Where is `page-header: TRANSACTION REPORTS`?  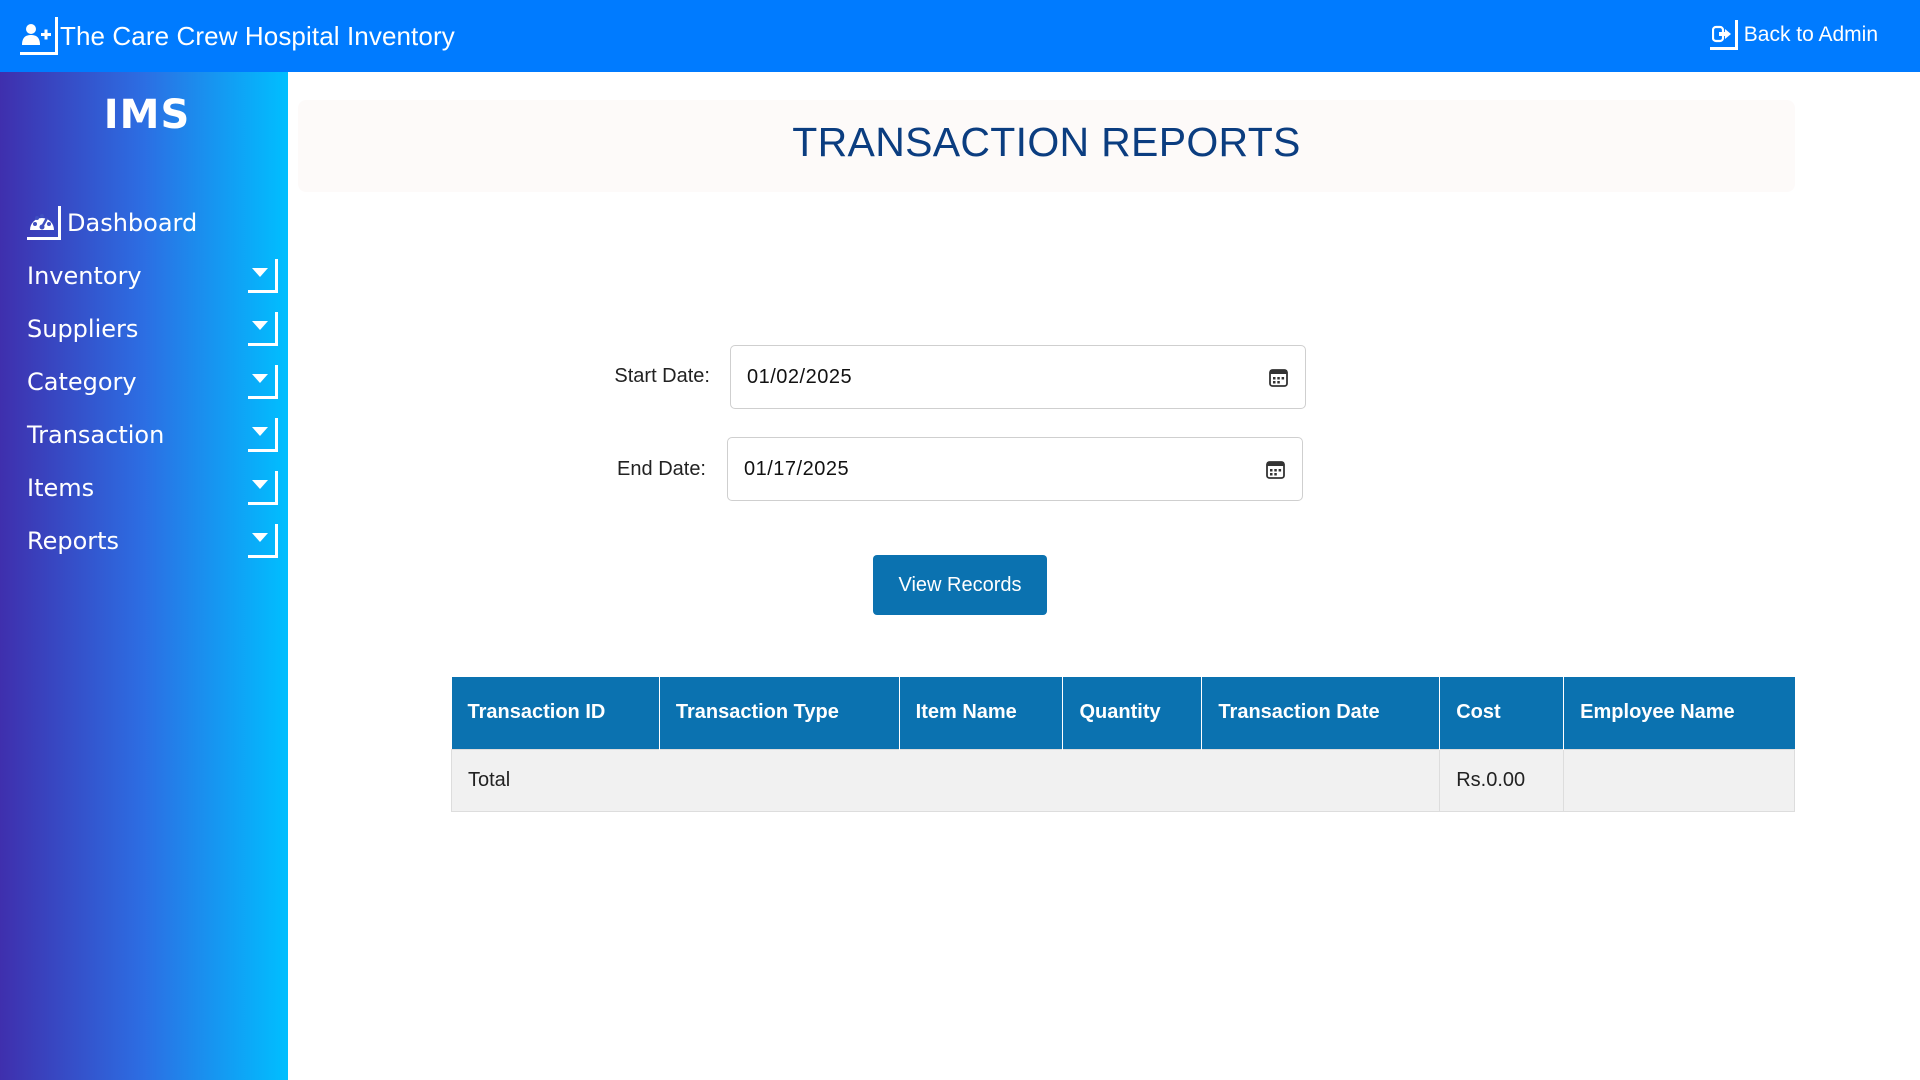 page-header: TRANSACTION REPORTS is located at coordinates (1046, 146).